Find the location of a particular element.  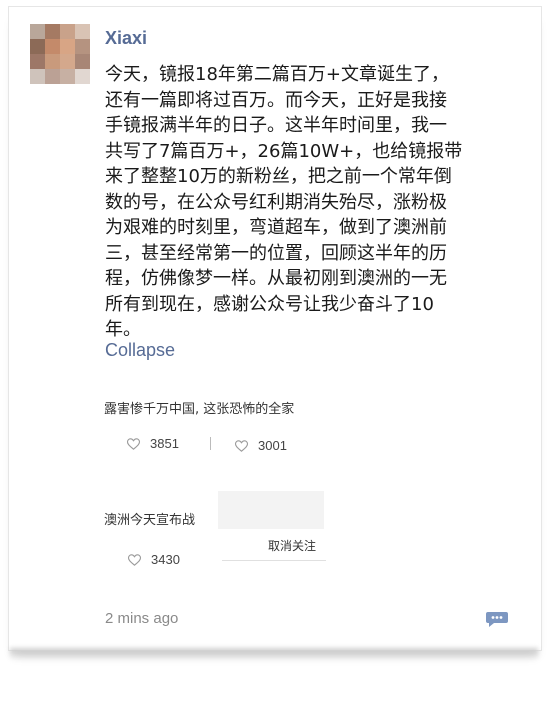

embed-title: 澳洲今天宣布战 is located at coordinates (150, 520).